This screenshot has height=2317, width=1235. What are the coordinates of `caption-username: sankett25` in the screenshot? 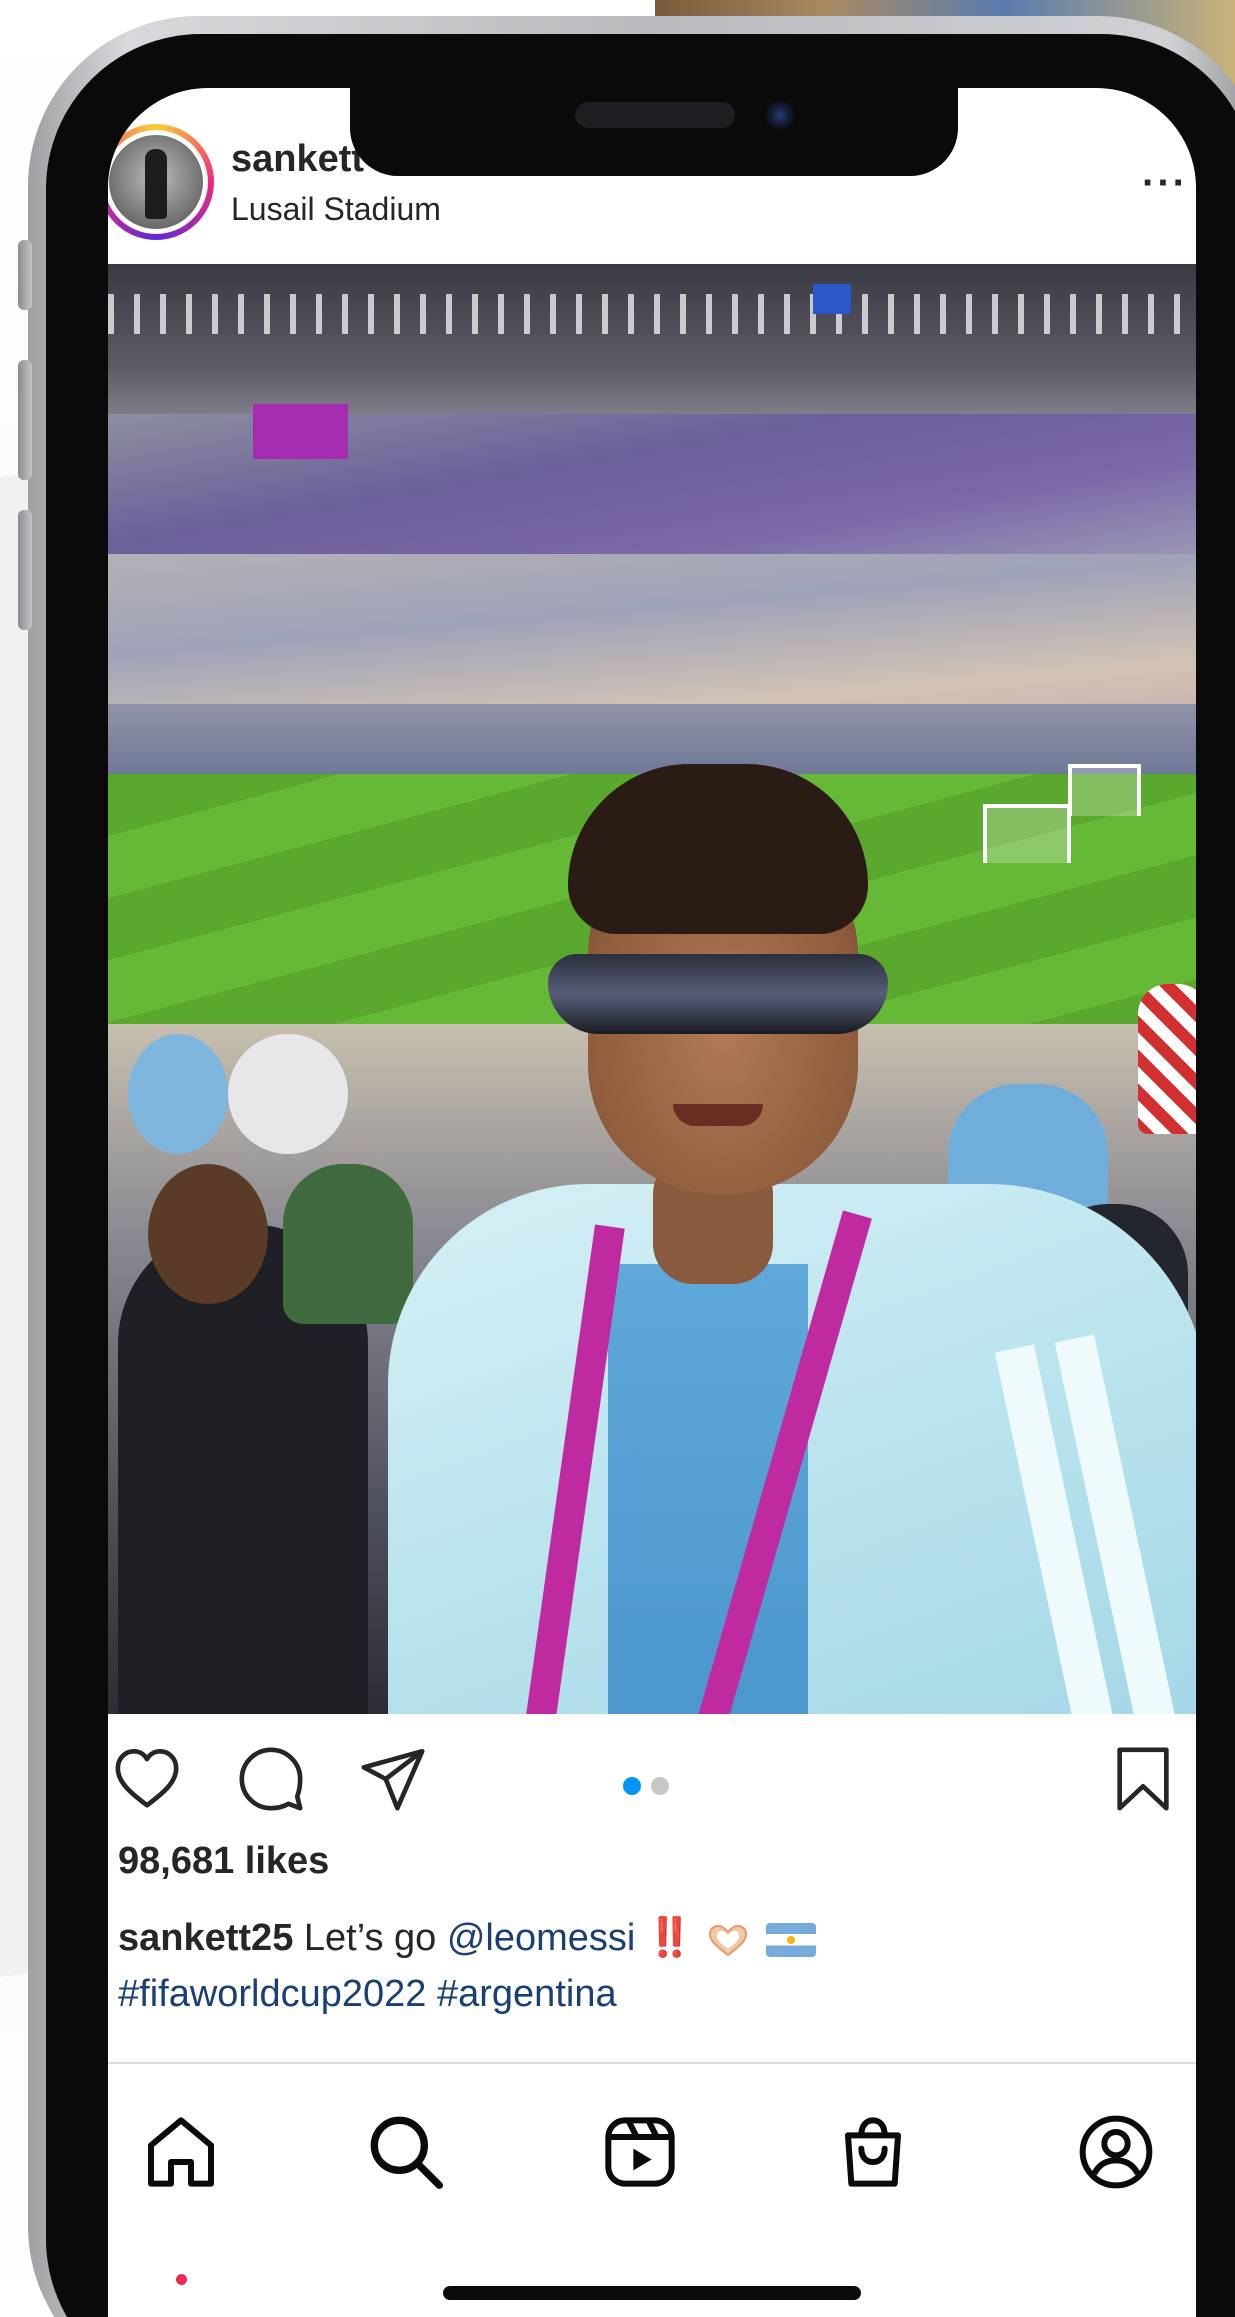 It's located at (205, 1938).